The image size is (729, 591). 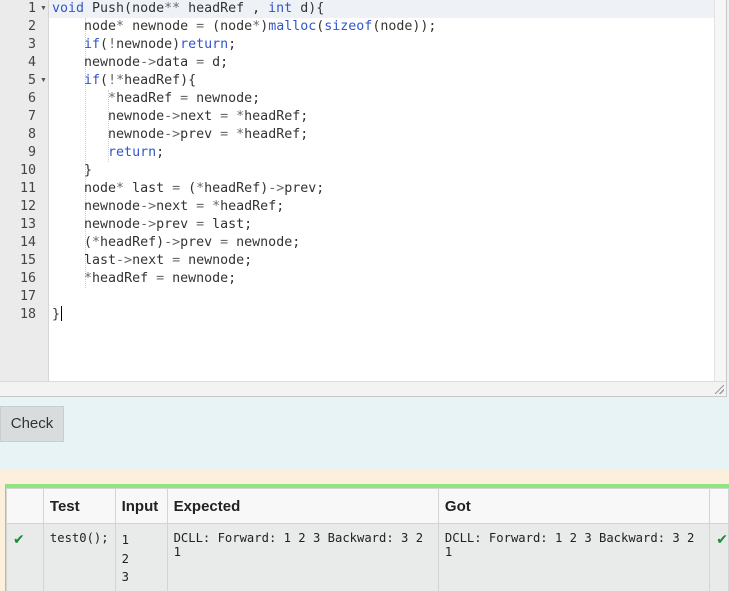 What do you see at coordinates (125, 540) in the screenshot?
I see `input-value: 1` at bounding box center [125, 540].